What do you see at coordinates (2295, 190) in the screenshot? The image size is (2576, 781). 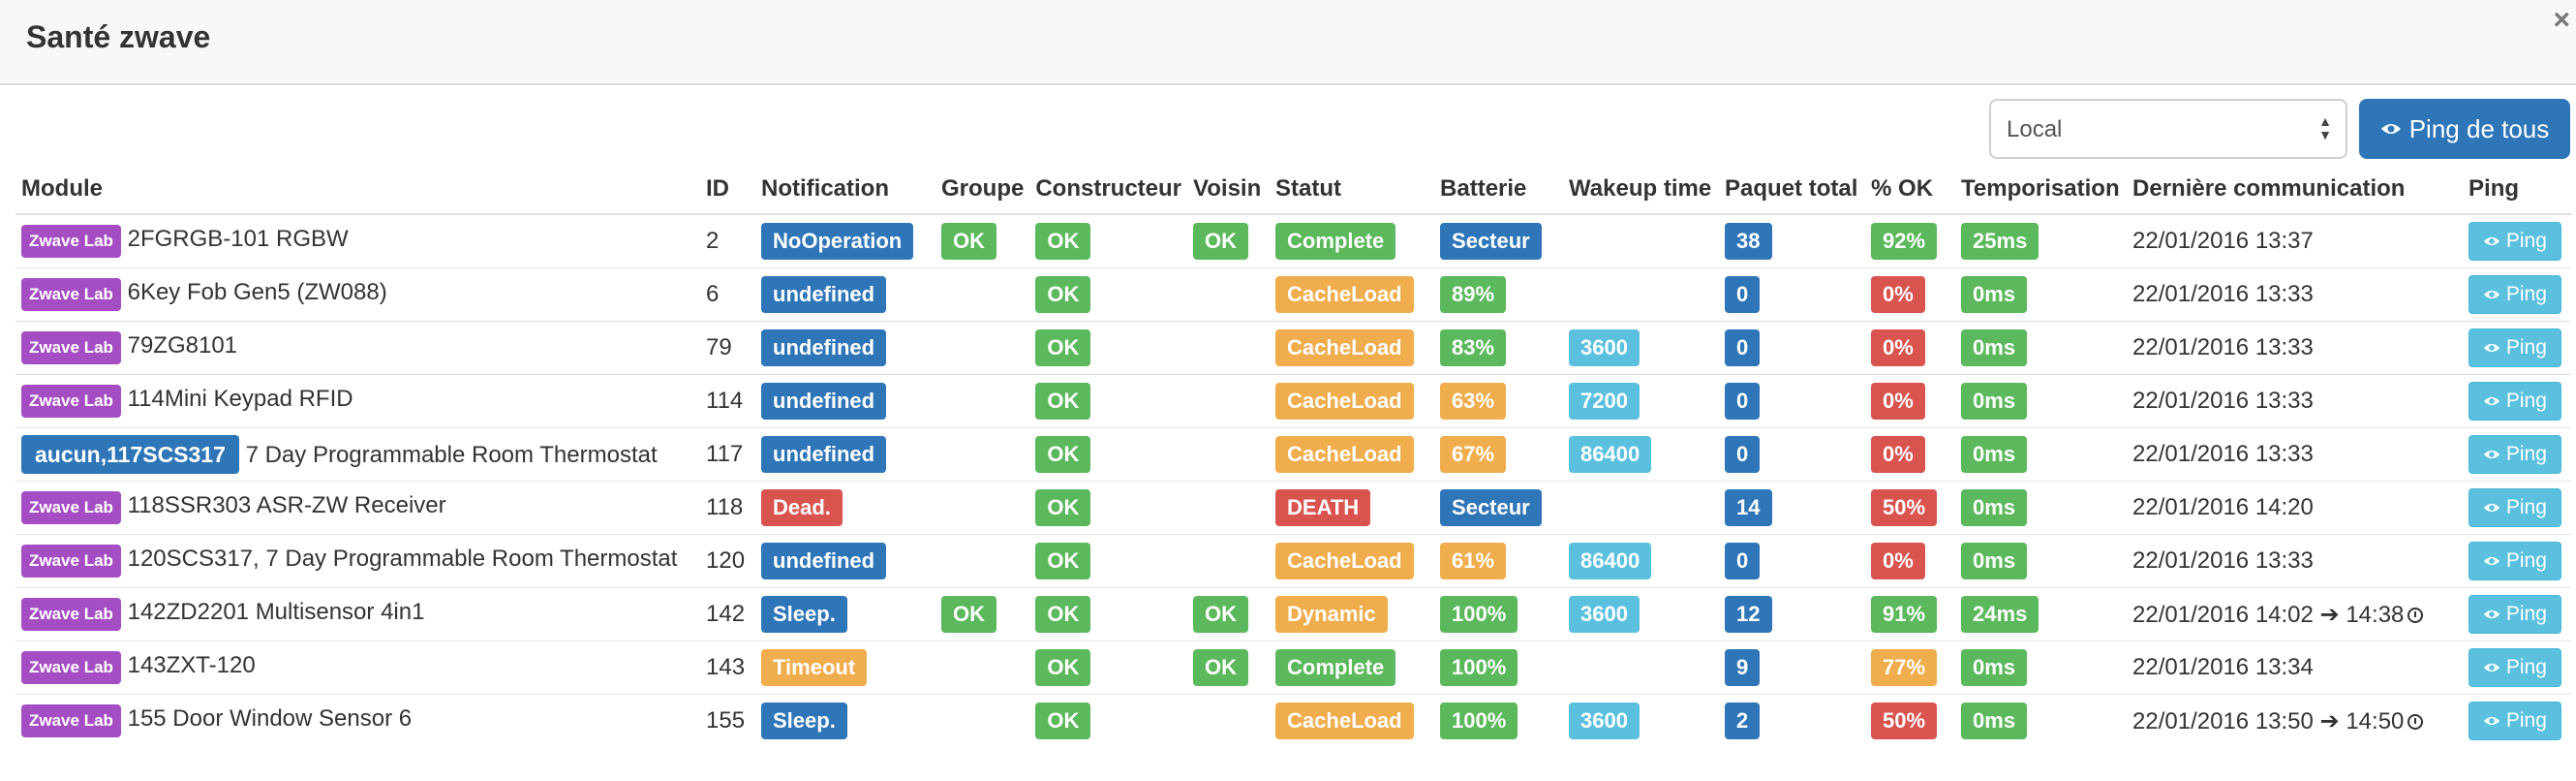 I see `col-last-comm: Dernière communication` at bounding box center [2295, 190].